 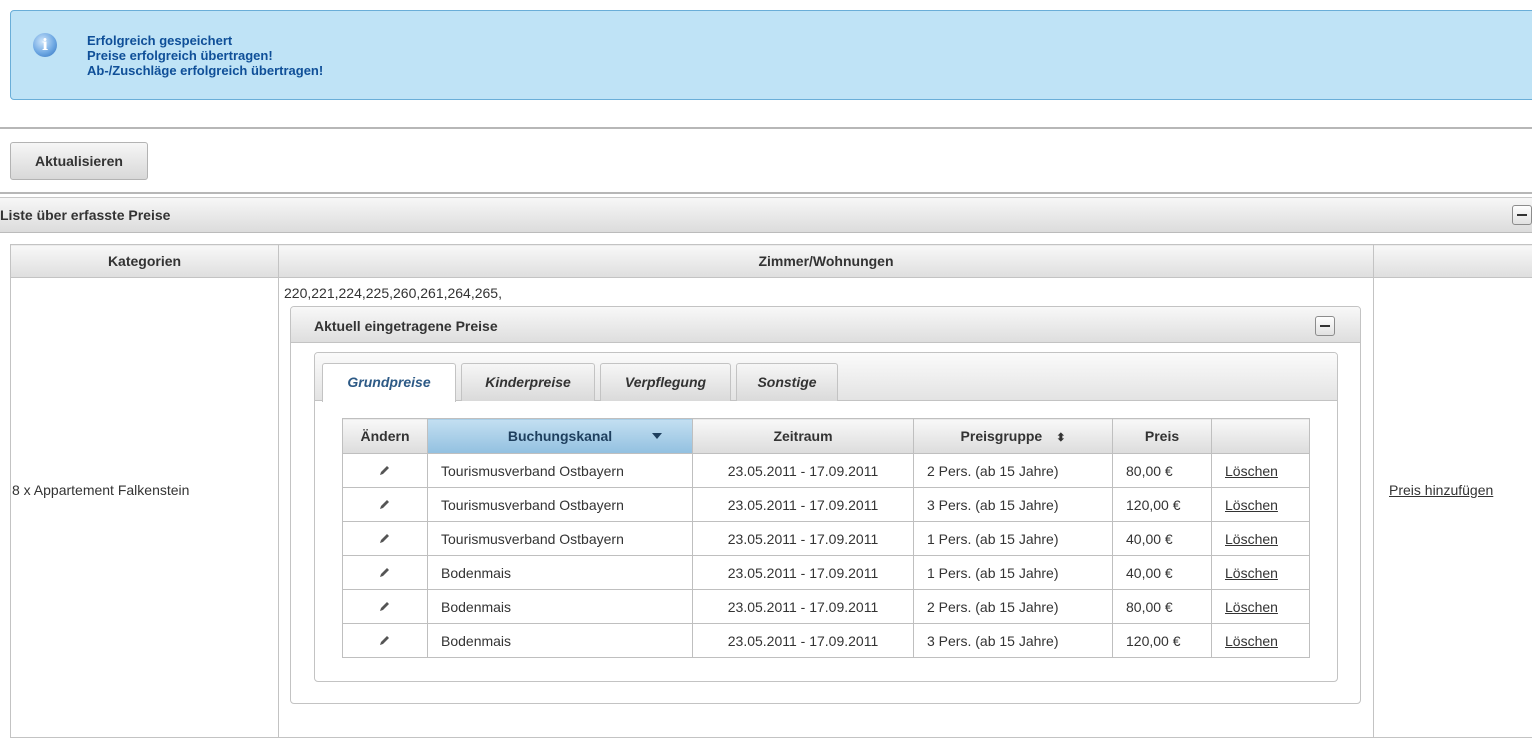 I want to click on column-header-price: Preis, so click(x=1162, y=436).